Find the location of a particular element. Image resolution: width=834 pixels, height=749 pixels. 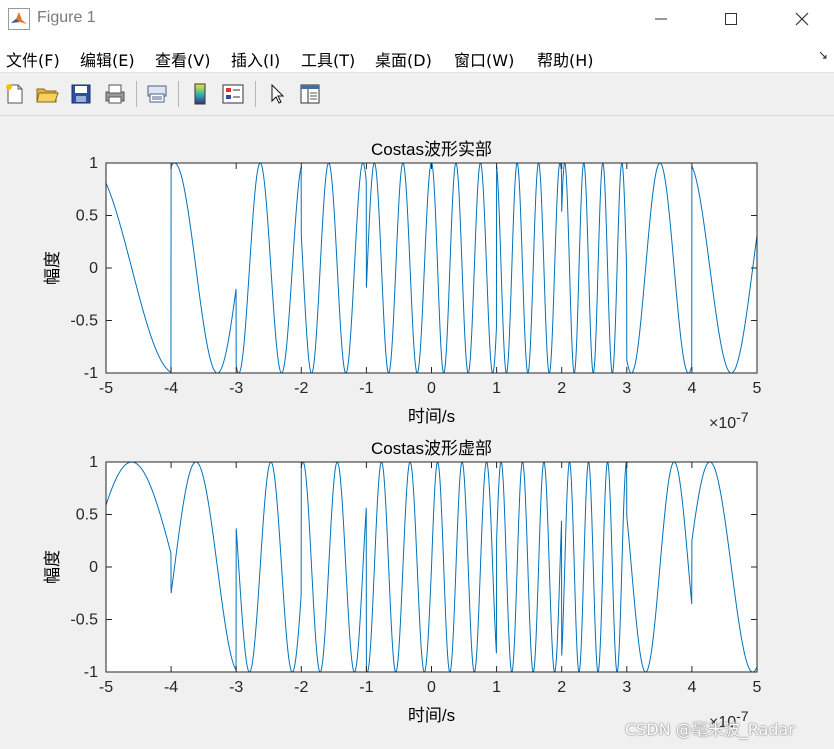

property-inspector-button is located at coordinates (310, 94).